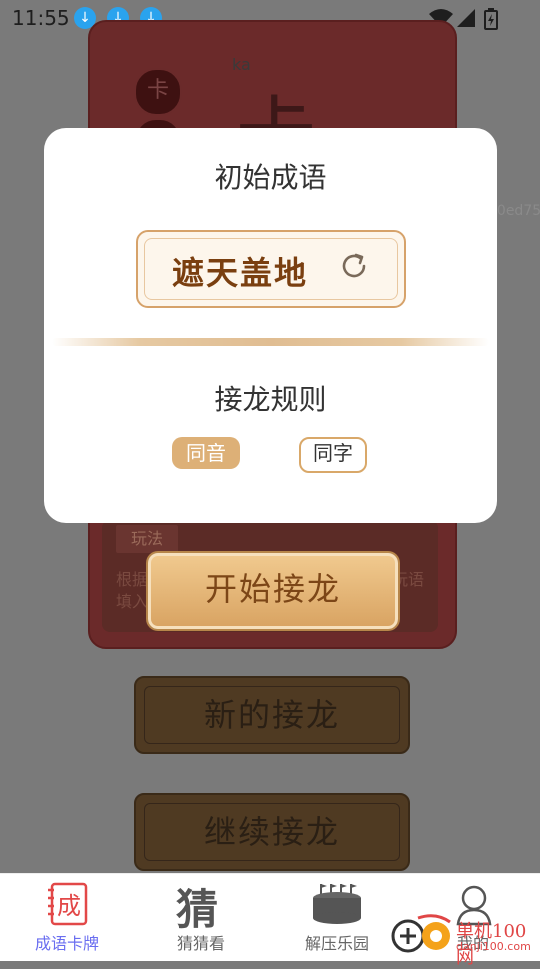 The height and width of the screenshot is (969, 540). I want to click on tab-stress-relief: 解压乐园, so click(337, 916).